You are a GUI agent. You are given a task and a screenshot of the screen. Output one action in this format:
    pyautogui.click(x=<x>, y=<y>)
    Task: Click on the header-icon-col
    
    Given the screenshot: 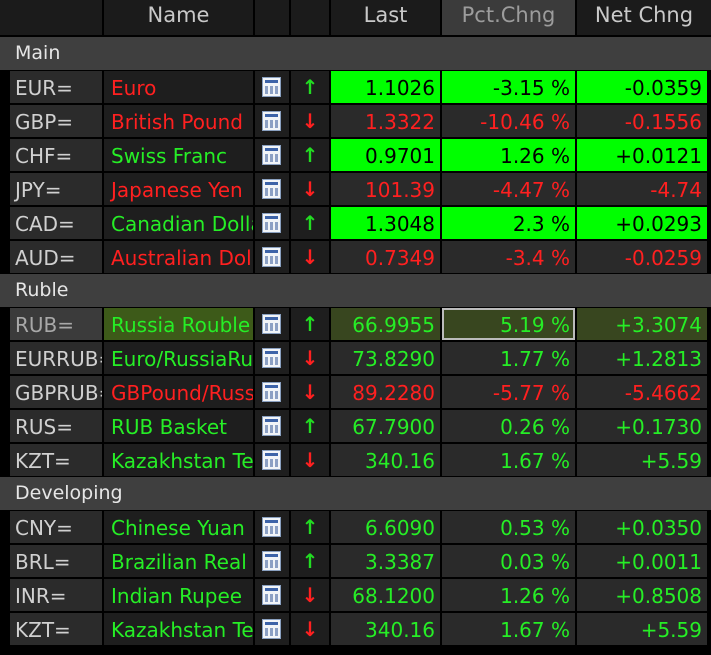 What is the action you would take?
    pyautogui.click(x=273, y=17)
    